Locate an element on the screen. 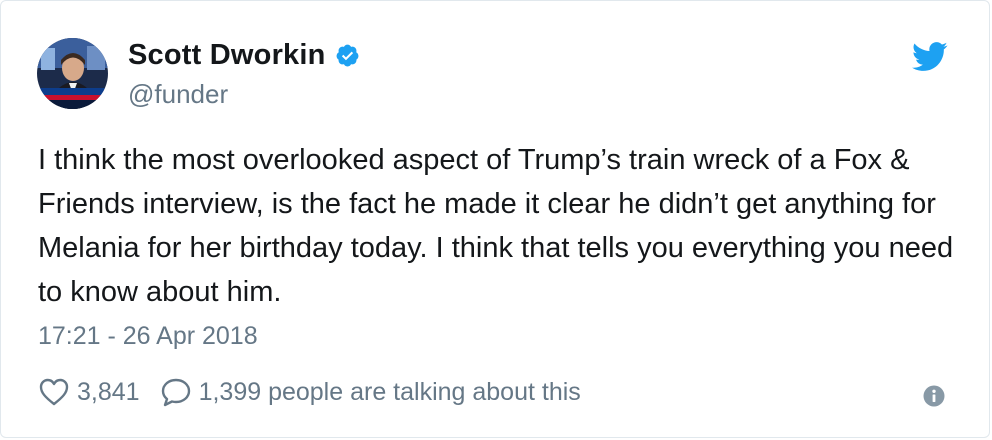 The width and height of the screenshot is (992, 440). author-name-row: Scott Dworkin is located at coordinates (244, 55).